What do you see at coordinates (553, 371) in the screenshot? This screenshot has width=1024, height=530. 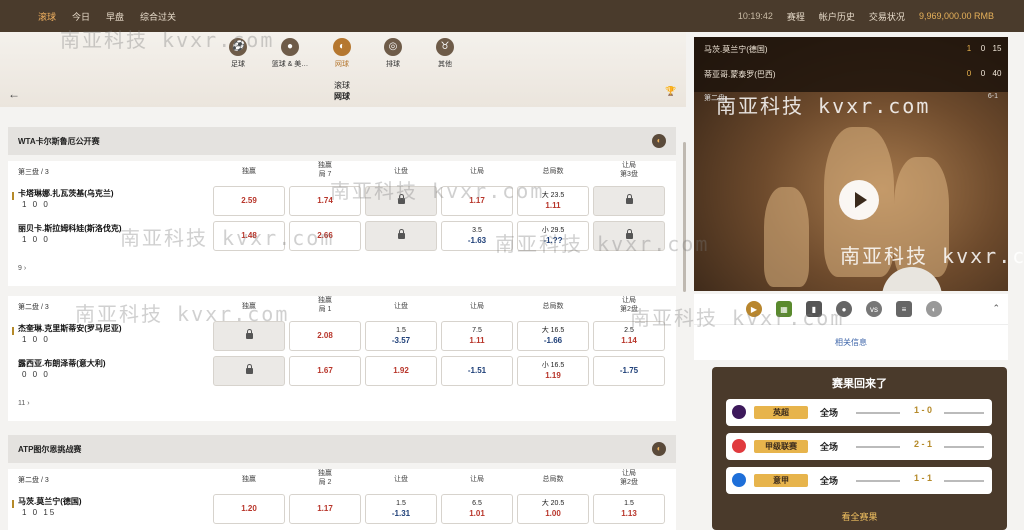 I see `odds-button: 小 16.5 1.19` at bounding box center [553, 371].